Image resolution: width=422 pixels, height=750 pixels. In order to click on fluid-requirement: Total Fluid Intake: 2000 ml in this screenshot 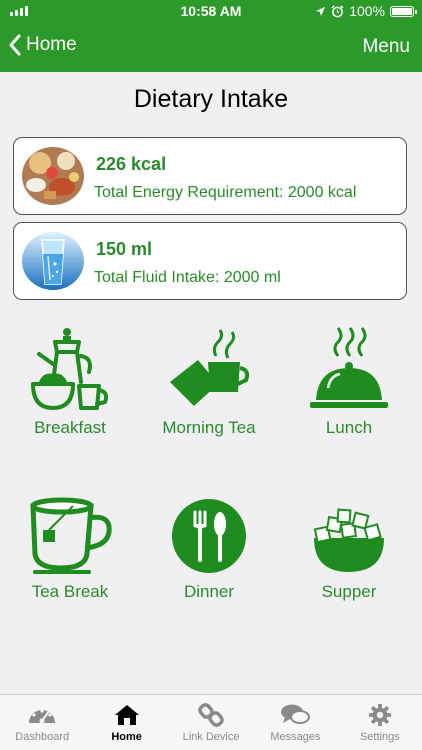, I will do `click(187, 277)`.